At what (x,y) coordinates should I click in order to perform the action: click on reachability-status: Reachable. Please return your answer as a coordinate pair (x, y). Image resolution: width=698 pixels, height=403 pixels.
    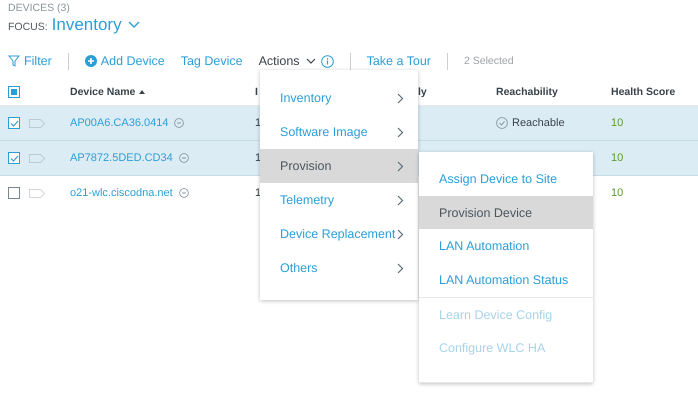
    Looking at the image, I should click on (538, 123).